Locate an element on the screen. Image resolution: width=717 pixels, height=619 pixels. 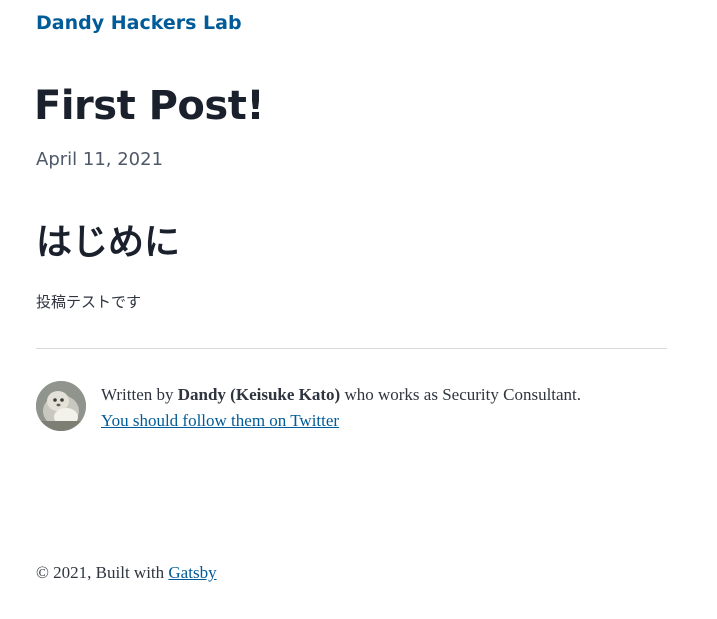
divider is located at coordinates (351, 348).